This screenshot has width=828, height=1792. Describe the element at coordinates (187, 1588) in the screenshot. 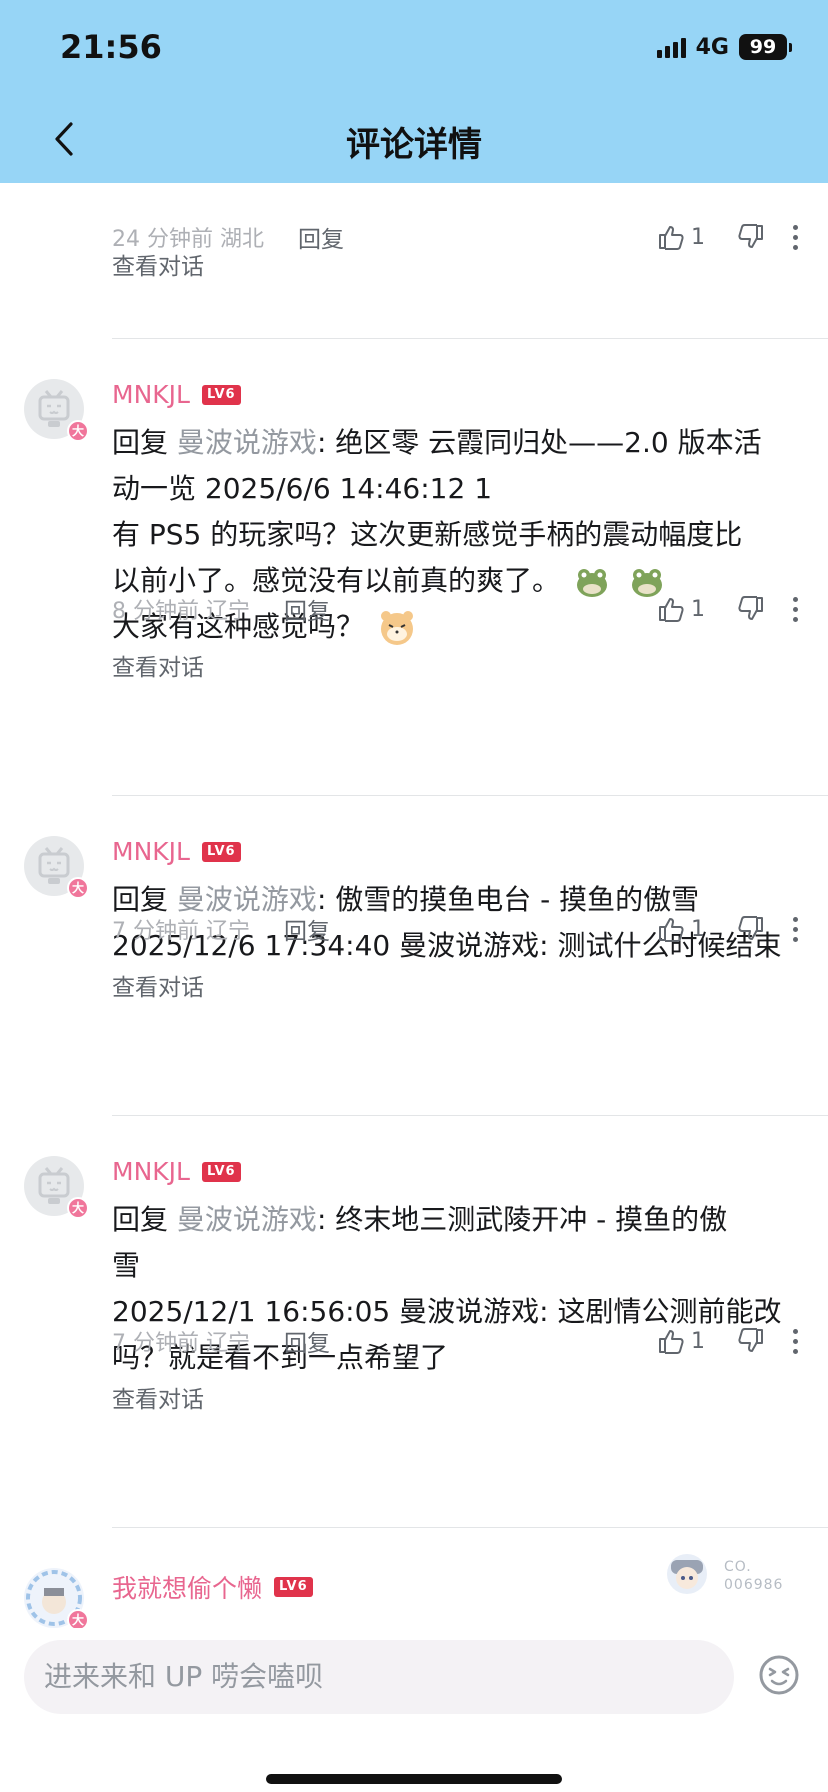

I see `username-text: 我就想偷个懒` at that location.